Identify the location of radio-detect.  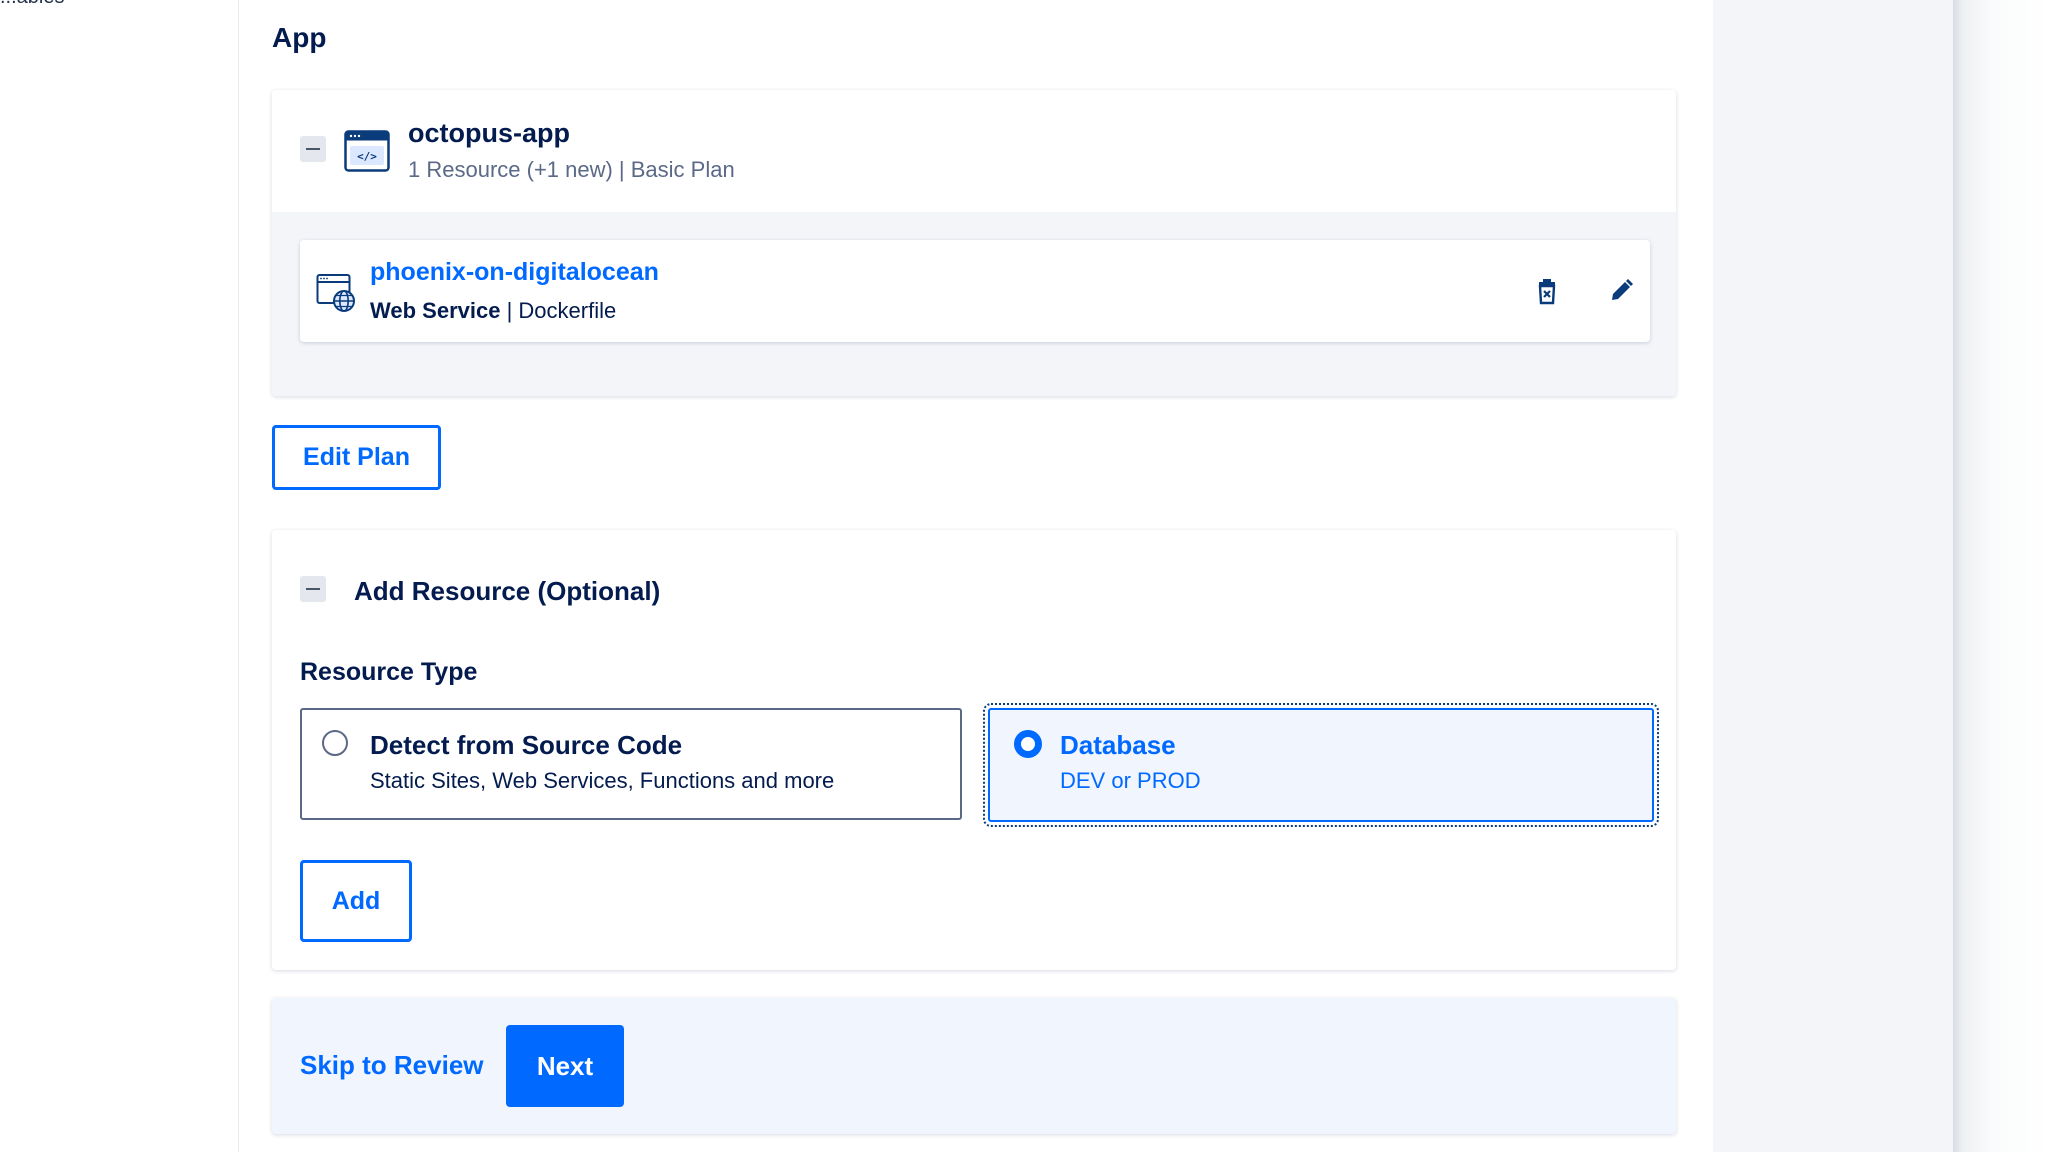
(335, 743).